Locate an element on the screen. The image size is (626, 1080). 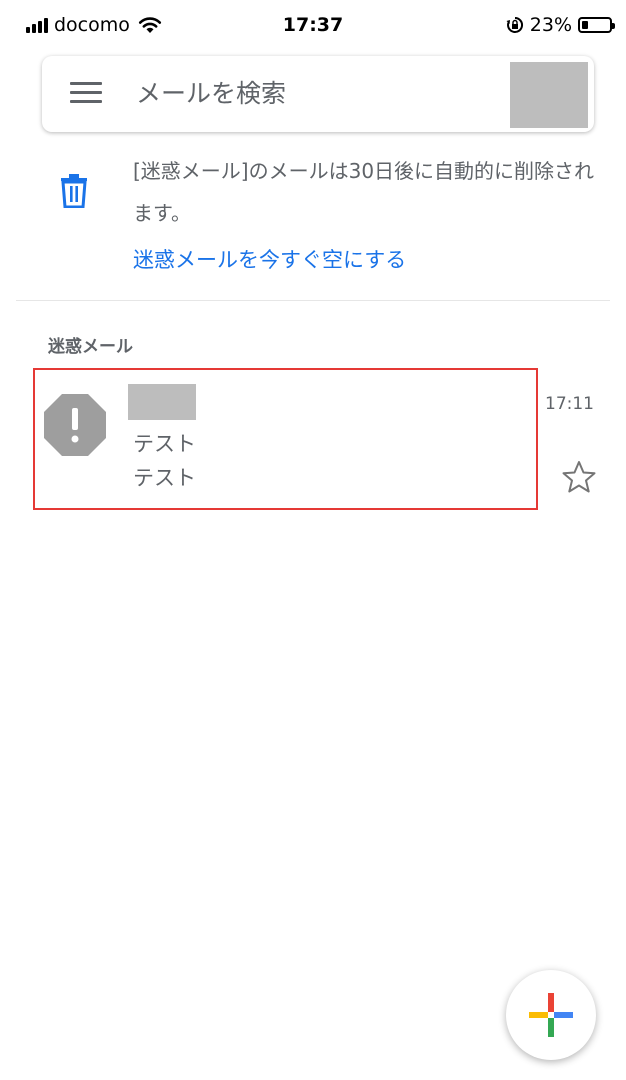
spam-octagon-icon is located at coordinates (75, 425).